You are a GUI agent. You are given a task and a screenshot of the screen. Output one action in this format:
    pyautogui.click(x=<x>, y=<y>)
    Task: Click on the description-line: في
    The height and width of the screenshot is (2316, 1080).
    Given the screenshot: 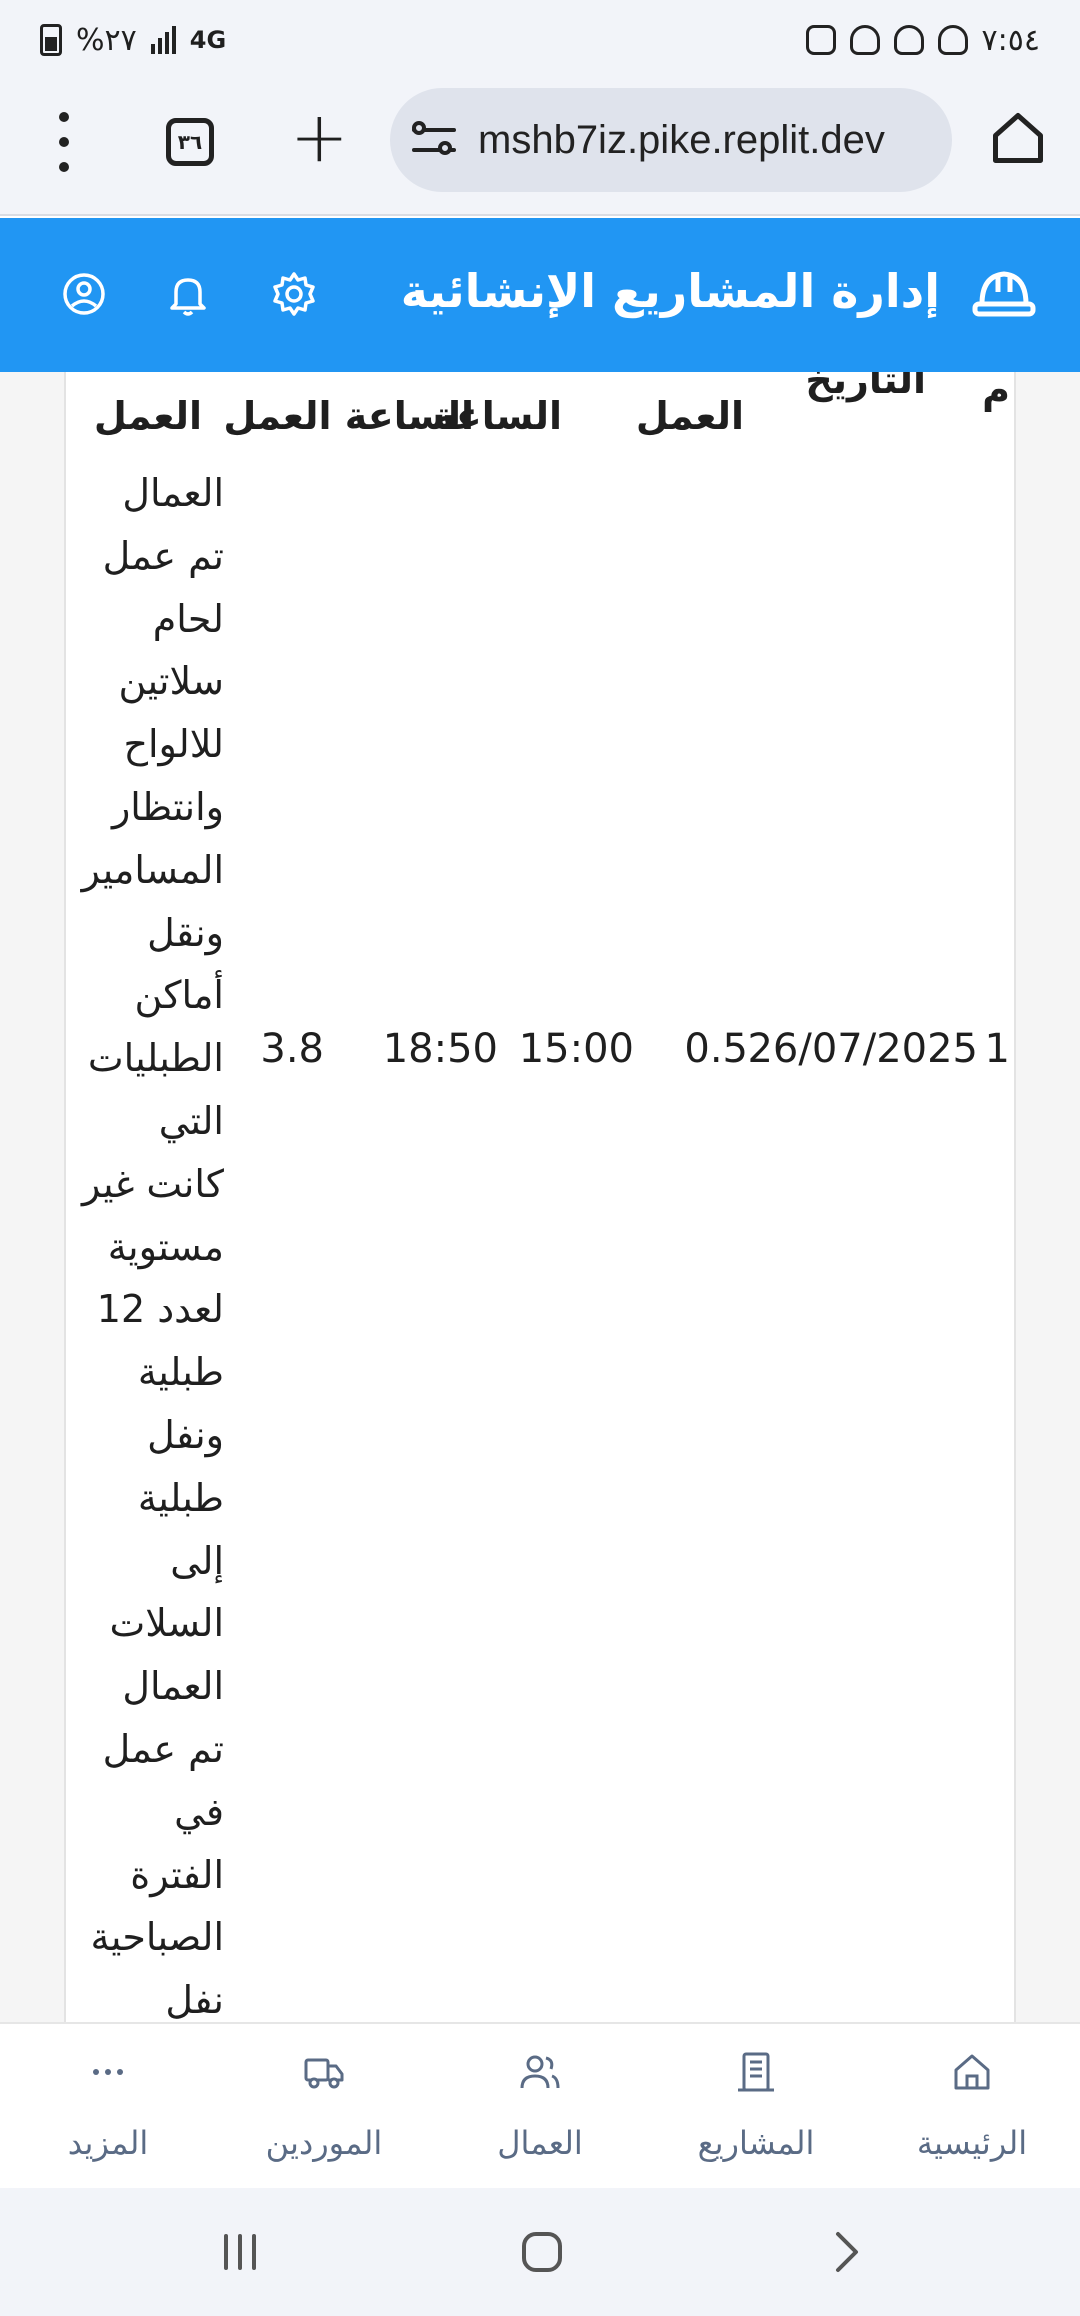 What is the action you would take?
    pyautogui.click(x=199, y=1811)
    